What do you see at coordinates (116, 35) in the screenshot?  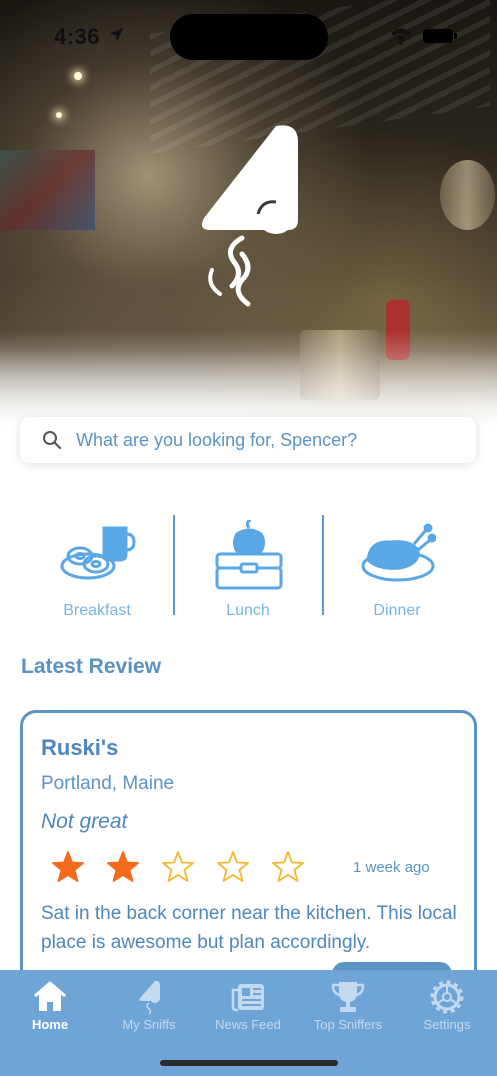 I see `location-arrow-icon` at bounding box center [116, 35].